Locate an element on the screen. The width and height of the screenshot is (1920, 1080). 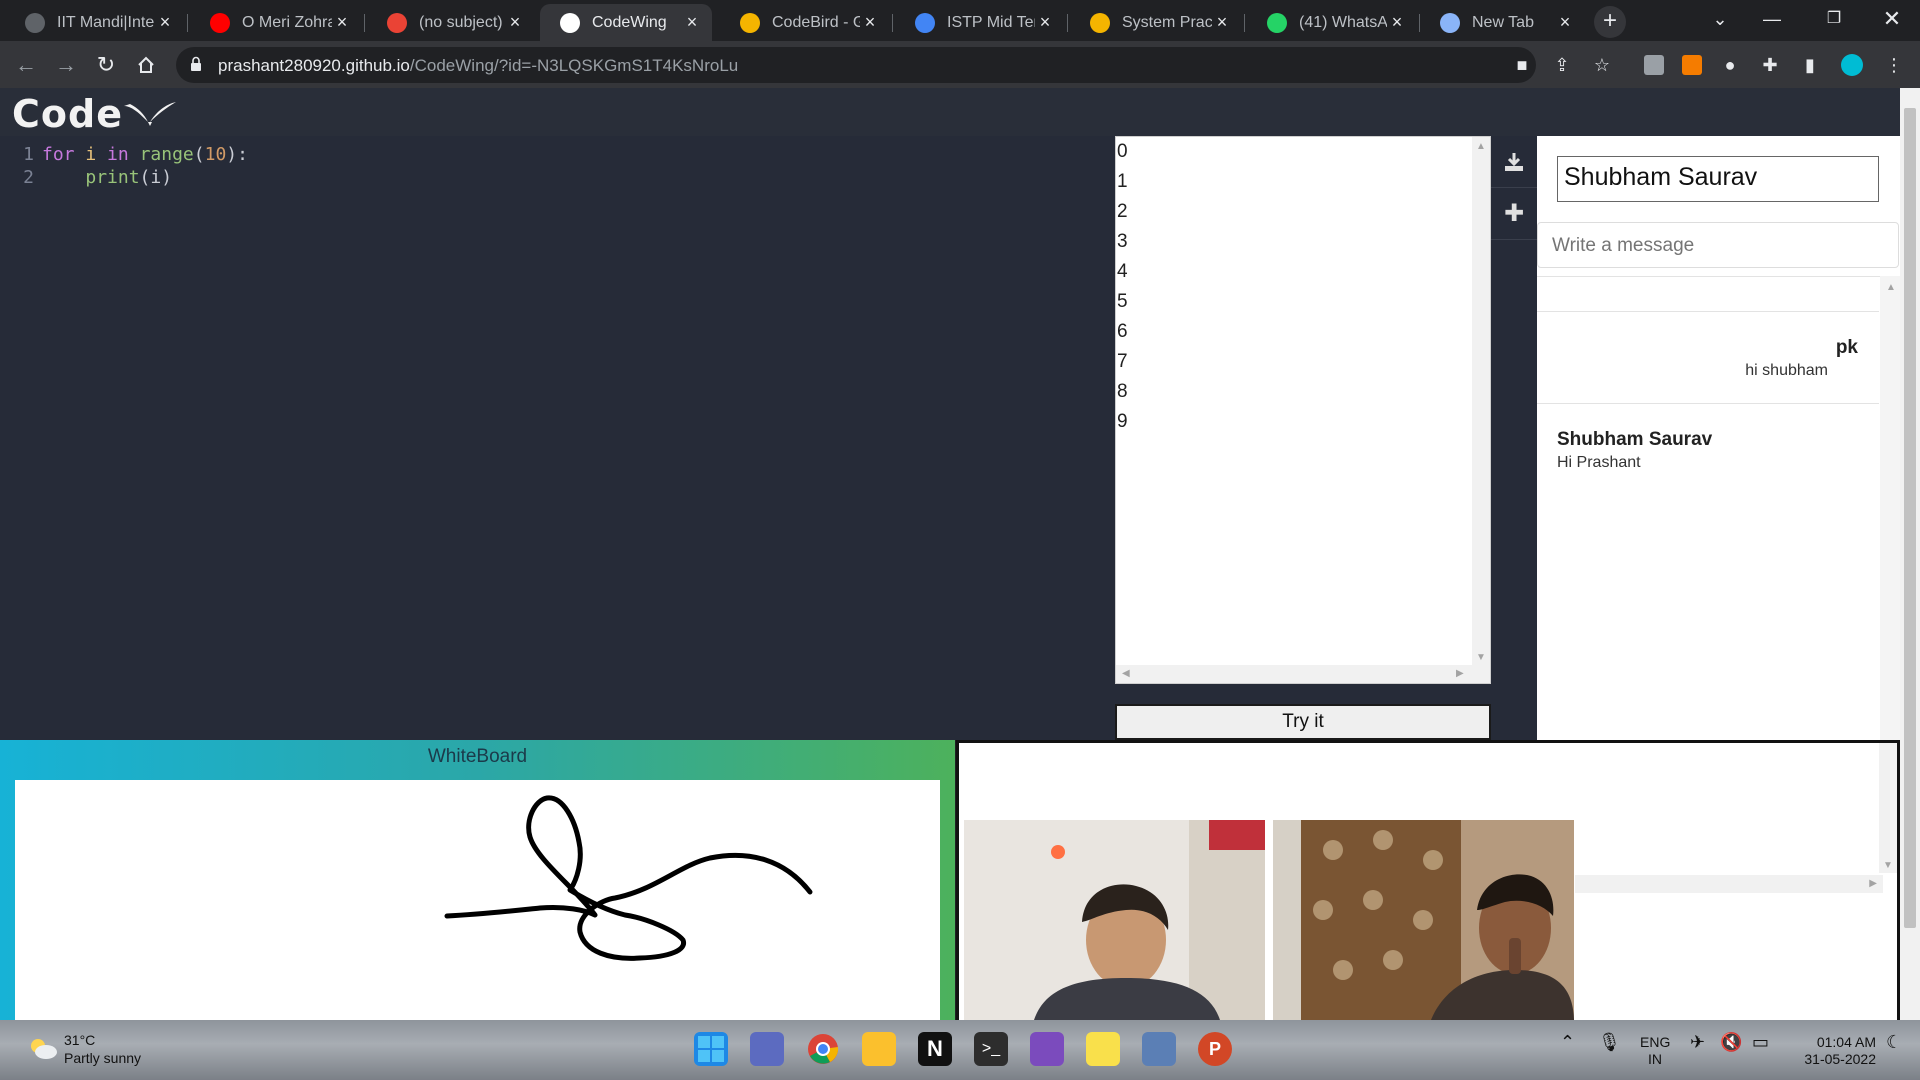
code-token: for is located at coordinates (58, 154).